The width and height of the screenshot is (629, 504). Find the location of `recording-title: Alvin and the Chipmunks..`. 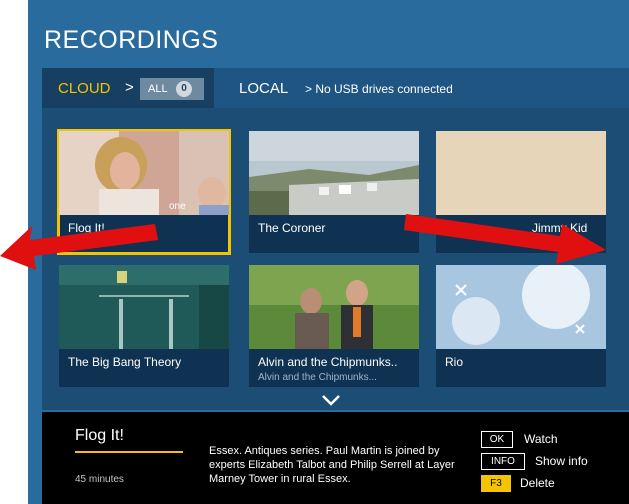

recording-title: Alvin and the Chipmunks.. is located at coordinates (328, 362).